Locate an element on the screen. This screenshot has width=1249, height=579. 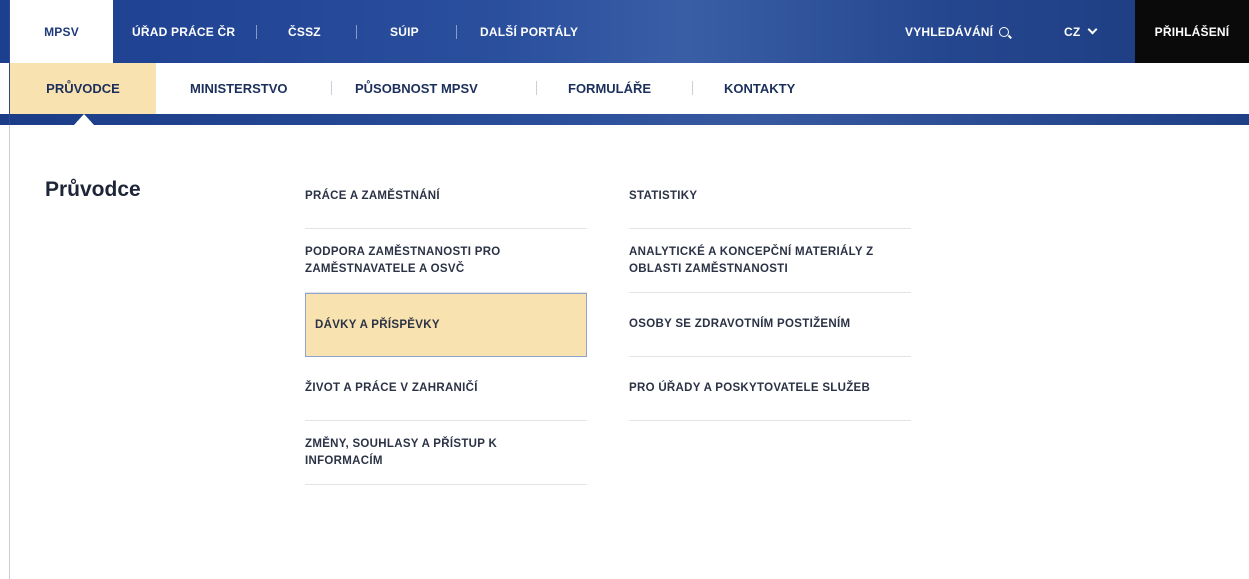
search-button: VYHLEDÁVÁNÍ is located at coordinates (957, 31).